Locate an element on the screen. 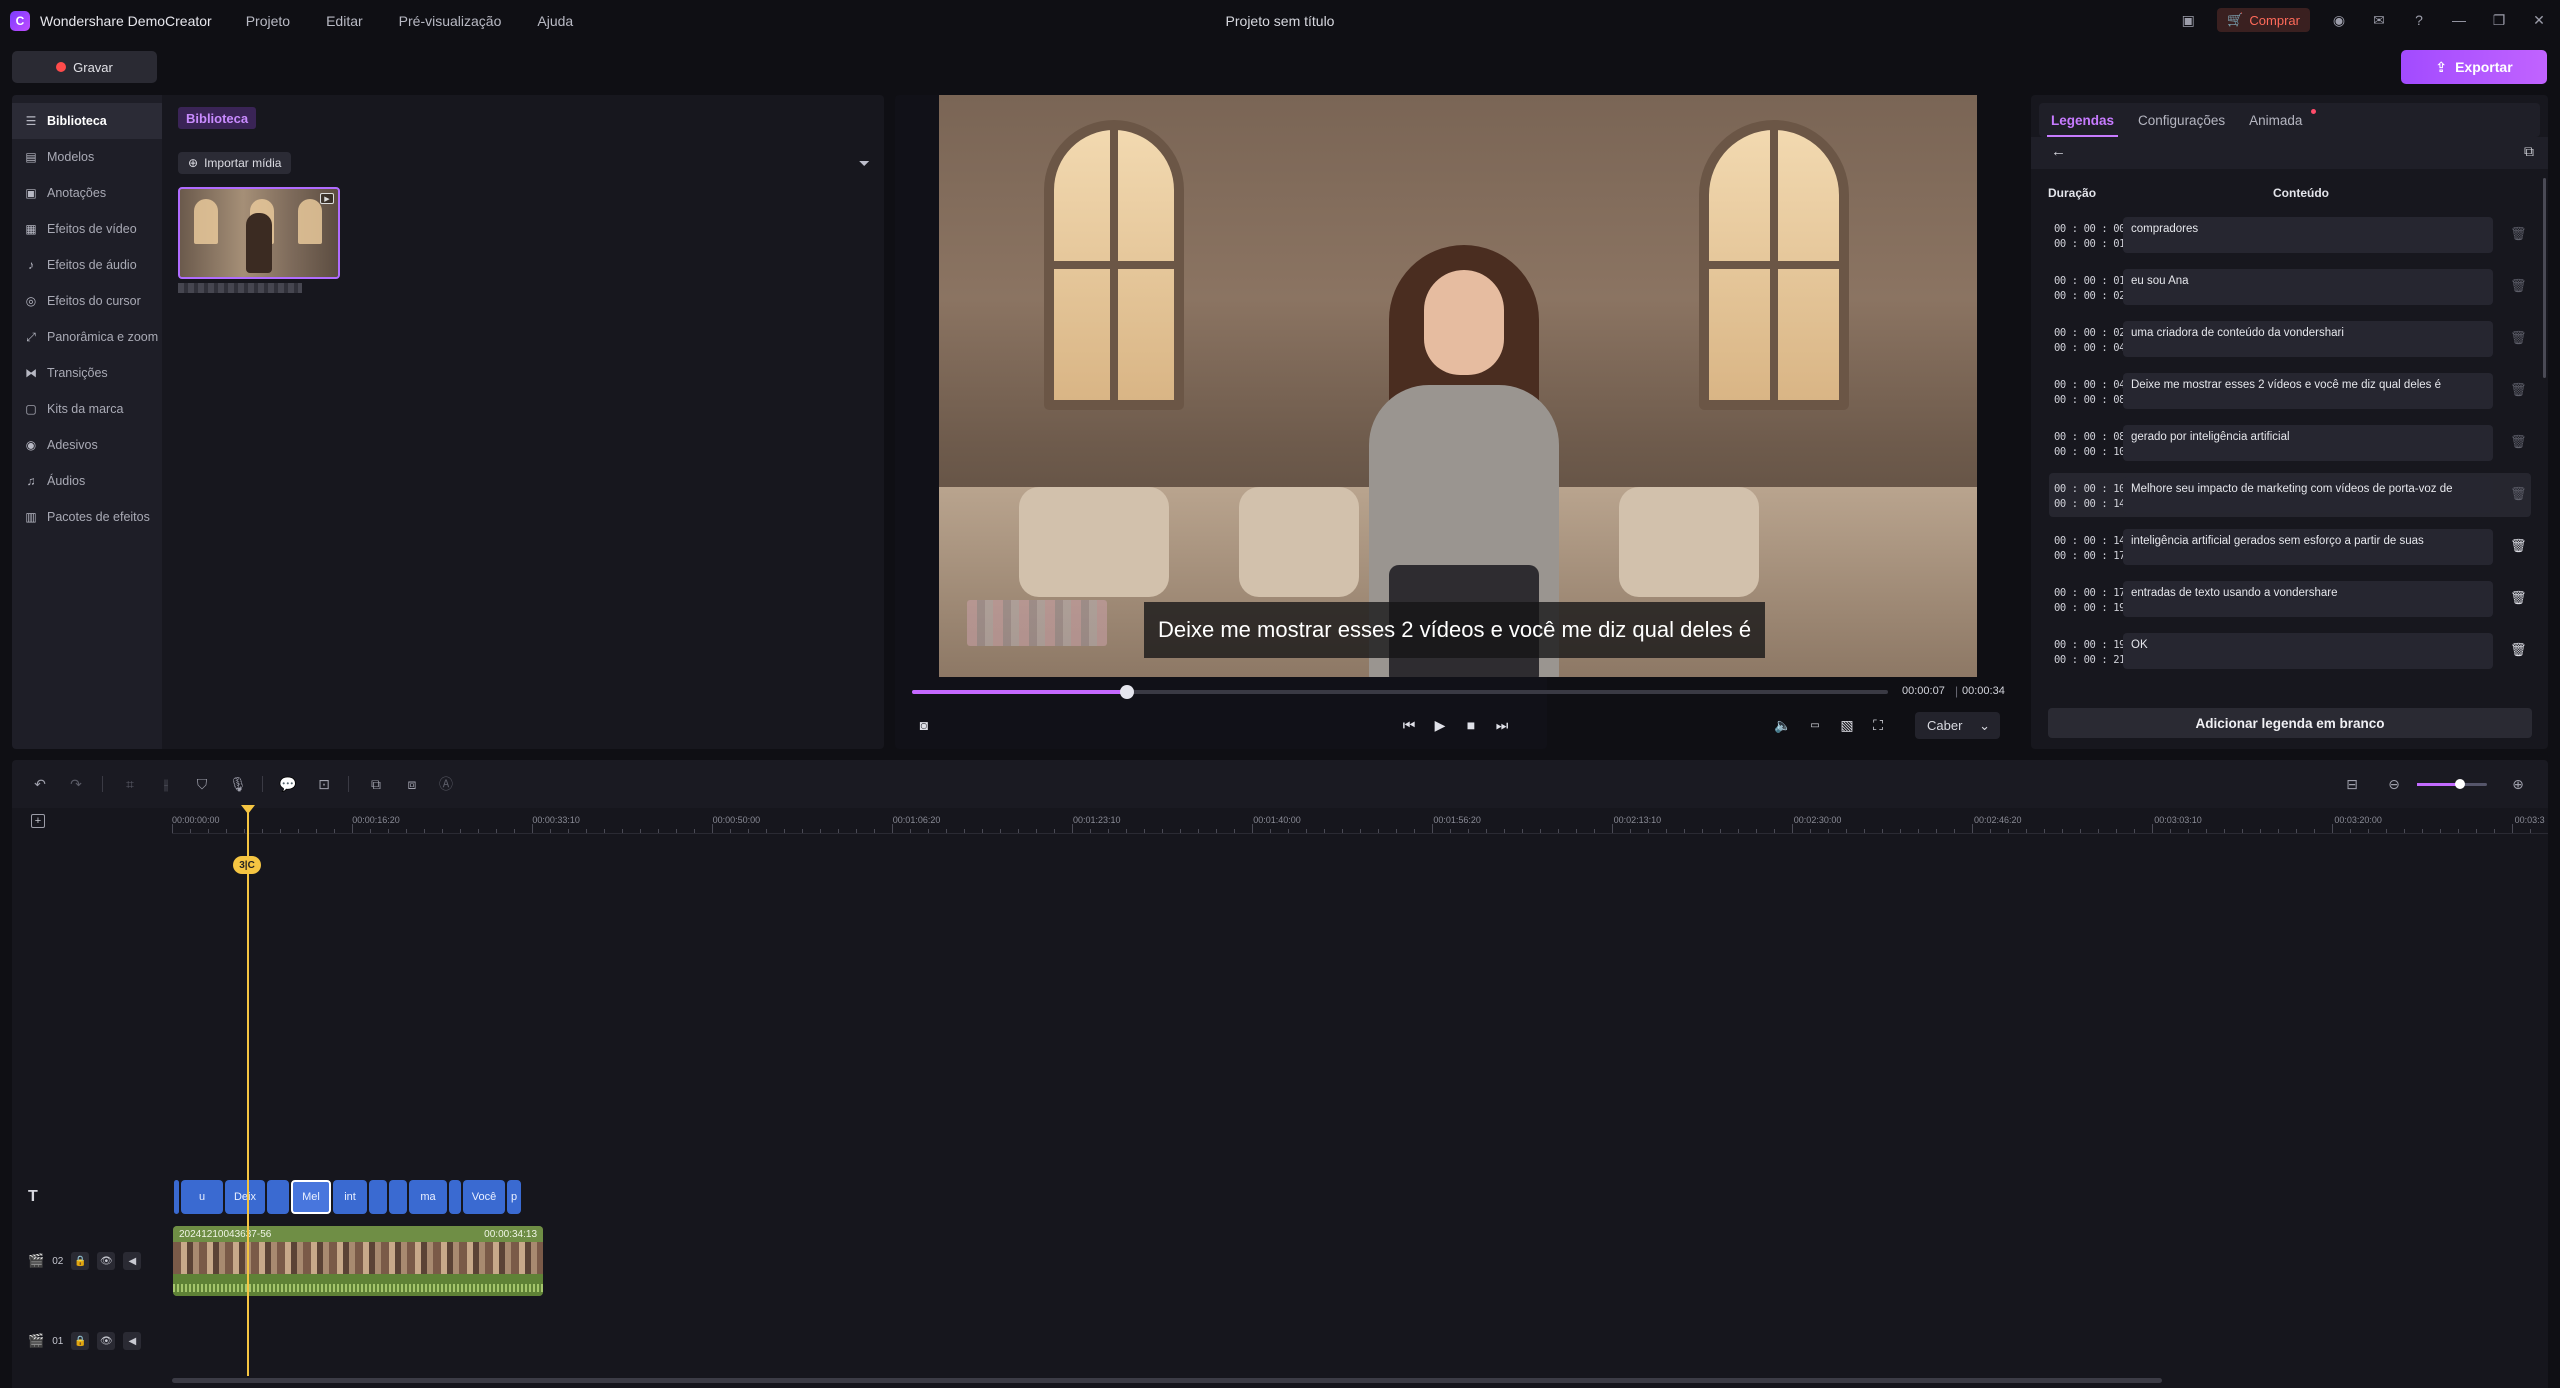 This screenshot has height=1388, width=2560. stop-icon: ■ is located at coordinates (1471, 725).